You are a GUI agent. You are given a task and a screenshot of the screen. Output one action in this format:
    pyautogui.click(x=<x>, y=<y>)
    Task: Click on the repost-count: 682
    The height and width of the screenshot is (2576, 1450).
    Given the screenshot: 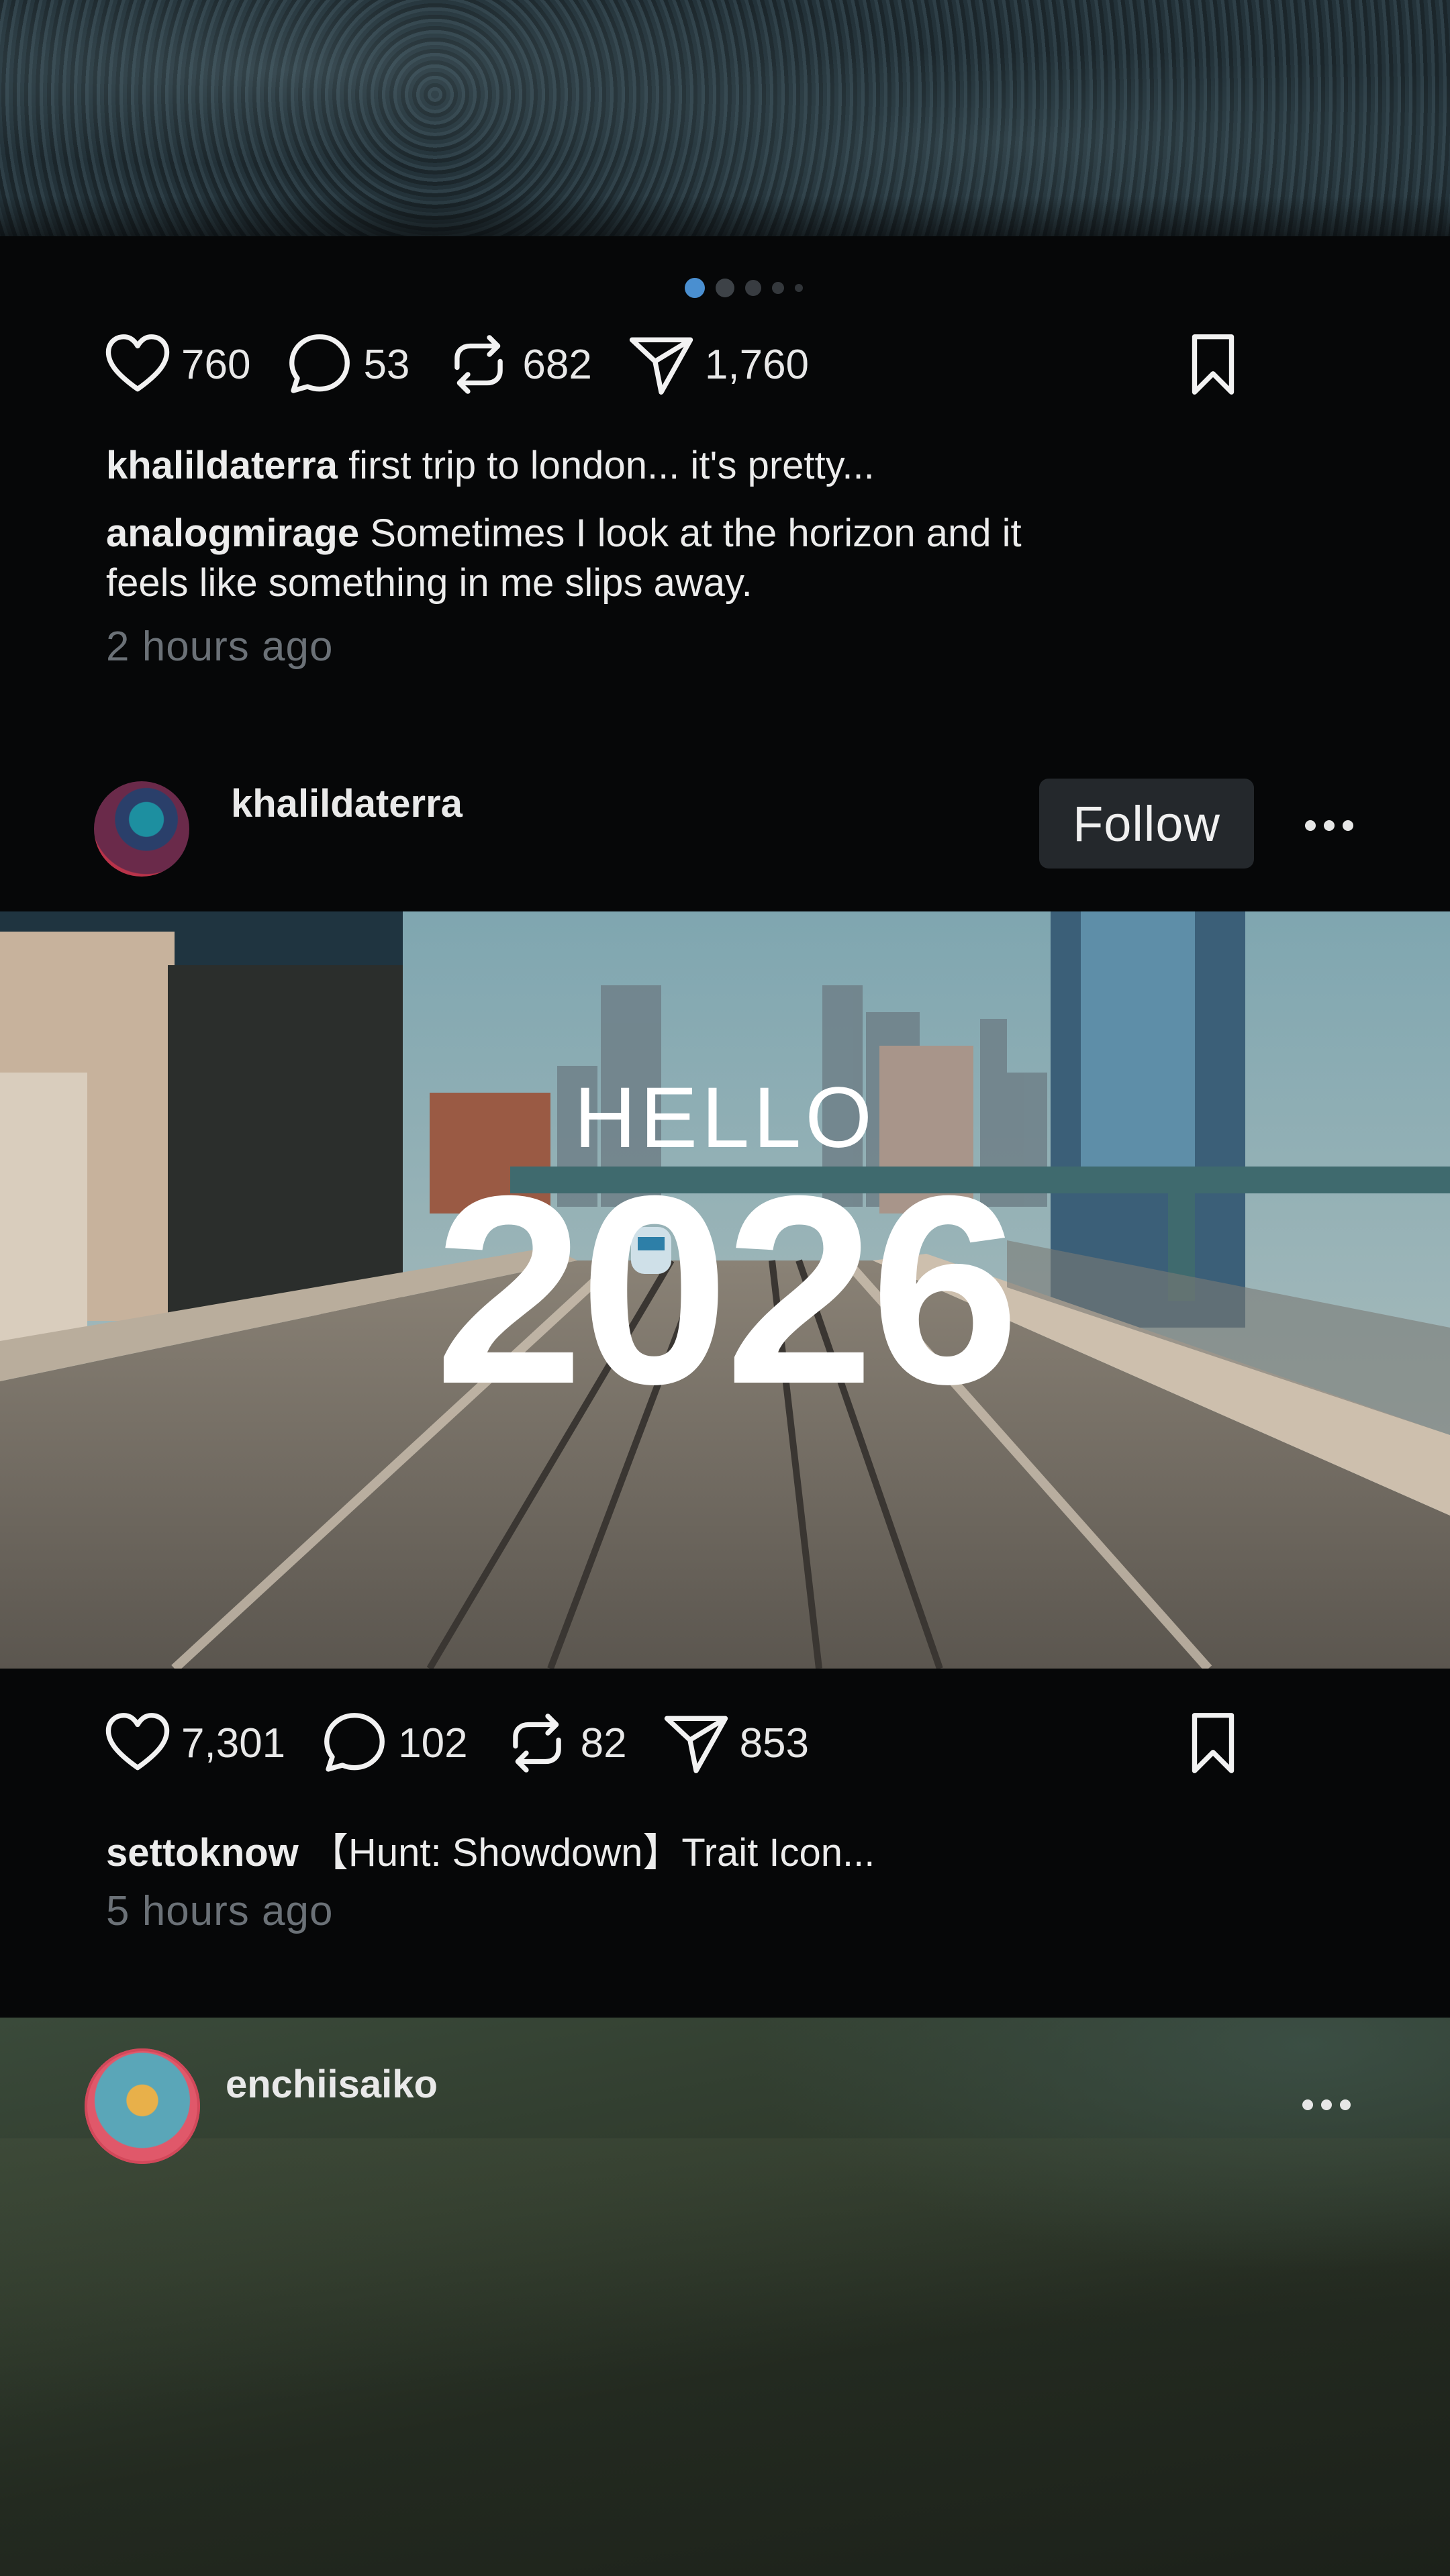 What is the action you would take?
    pyautogui.click(x=557, y=364)
    